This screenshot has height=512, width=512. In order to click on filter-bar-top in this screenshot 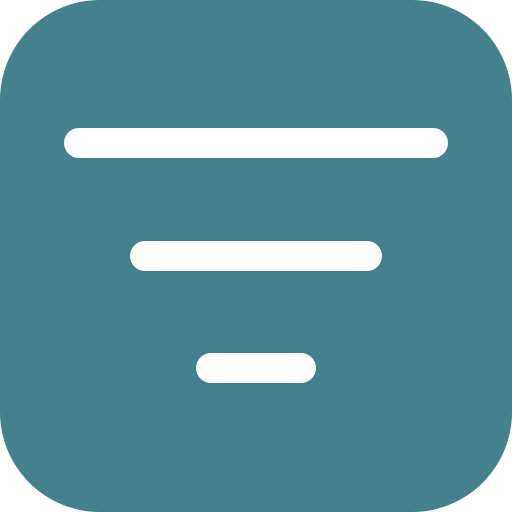, I will do `click(256, 143)`.